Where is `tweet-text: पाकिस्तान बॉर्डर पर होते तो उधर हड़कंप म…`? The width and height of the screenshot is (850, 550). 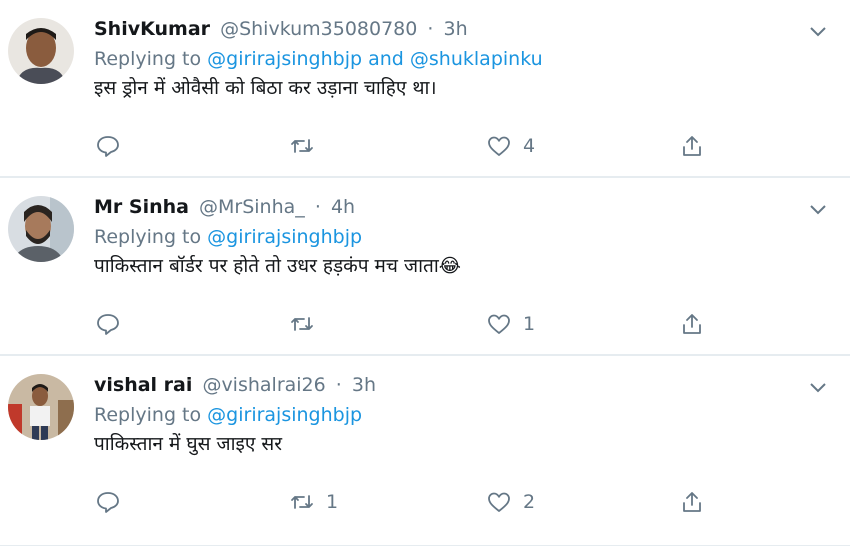 tweet-text: पाकिस्तान बॉर्डर पर होते तो उधर हड़कंप म… is located at coordinates (277, 266).